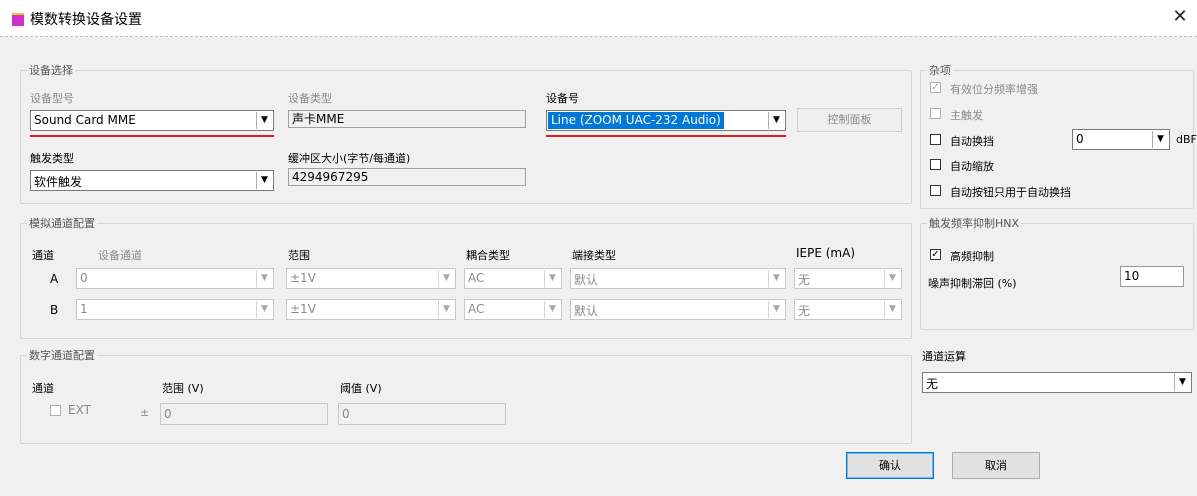 Image resolution: width=1197 pixels, height=496 pixels. What do you see at coordinates (1121, 139) in the screenshot?
I see `dbfs-select: 0 ▼` at bounding box center [1121, 139].